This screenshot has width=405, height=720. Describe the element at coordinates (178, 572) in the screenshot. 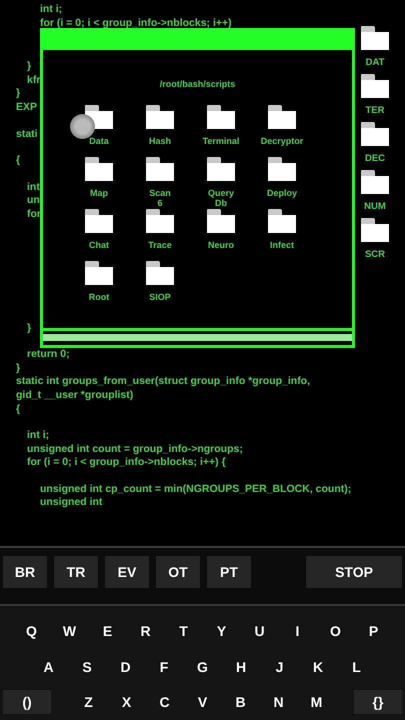

I see `command-button: OT` at that location.